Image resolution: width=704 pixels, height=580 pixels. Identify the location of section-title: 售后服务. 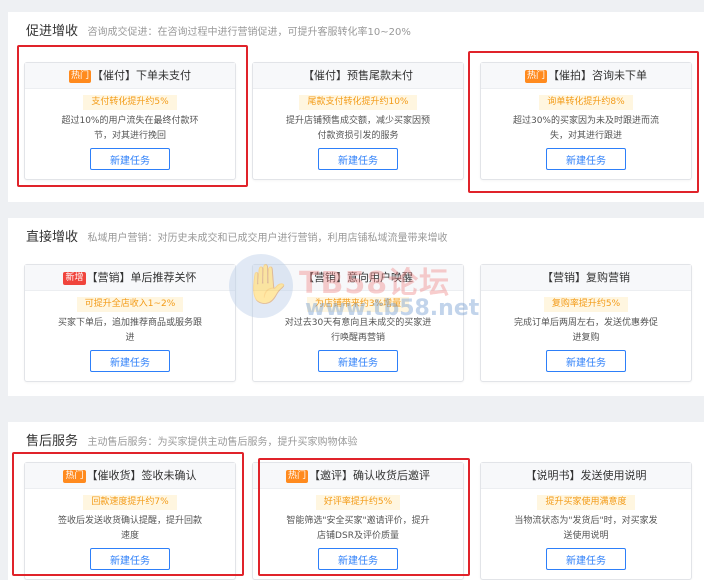
(52, 441).